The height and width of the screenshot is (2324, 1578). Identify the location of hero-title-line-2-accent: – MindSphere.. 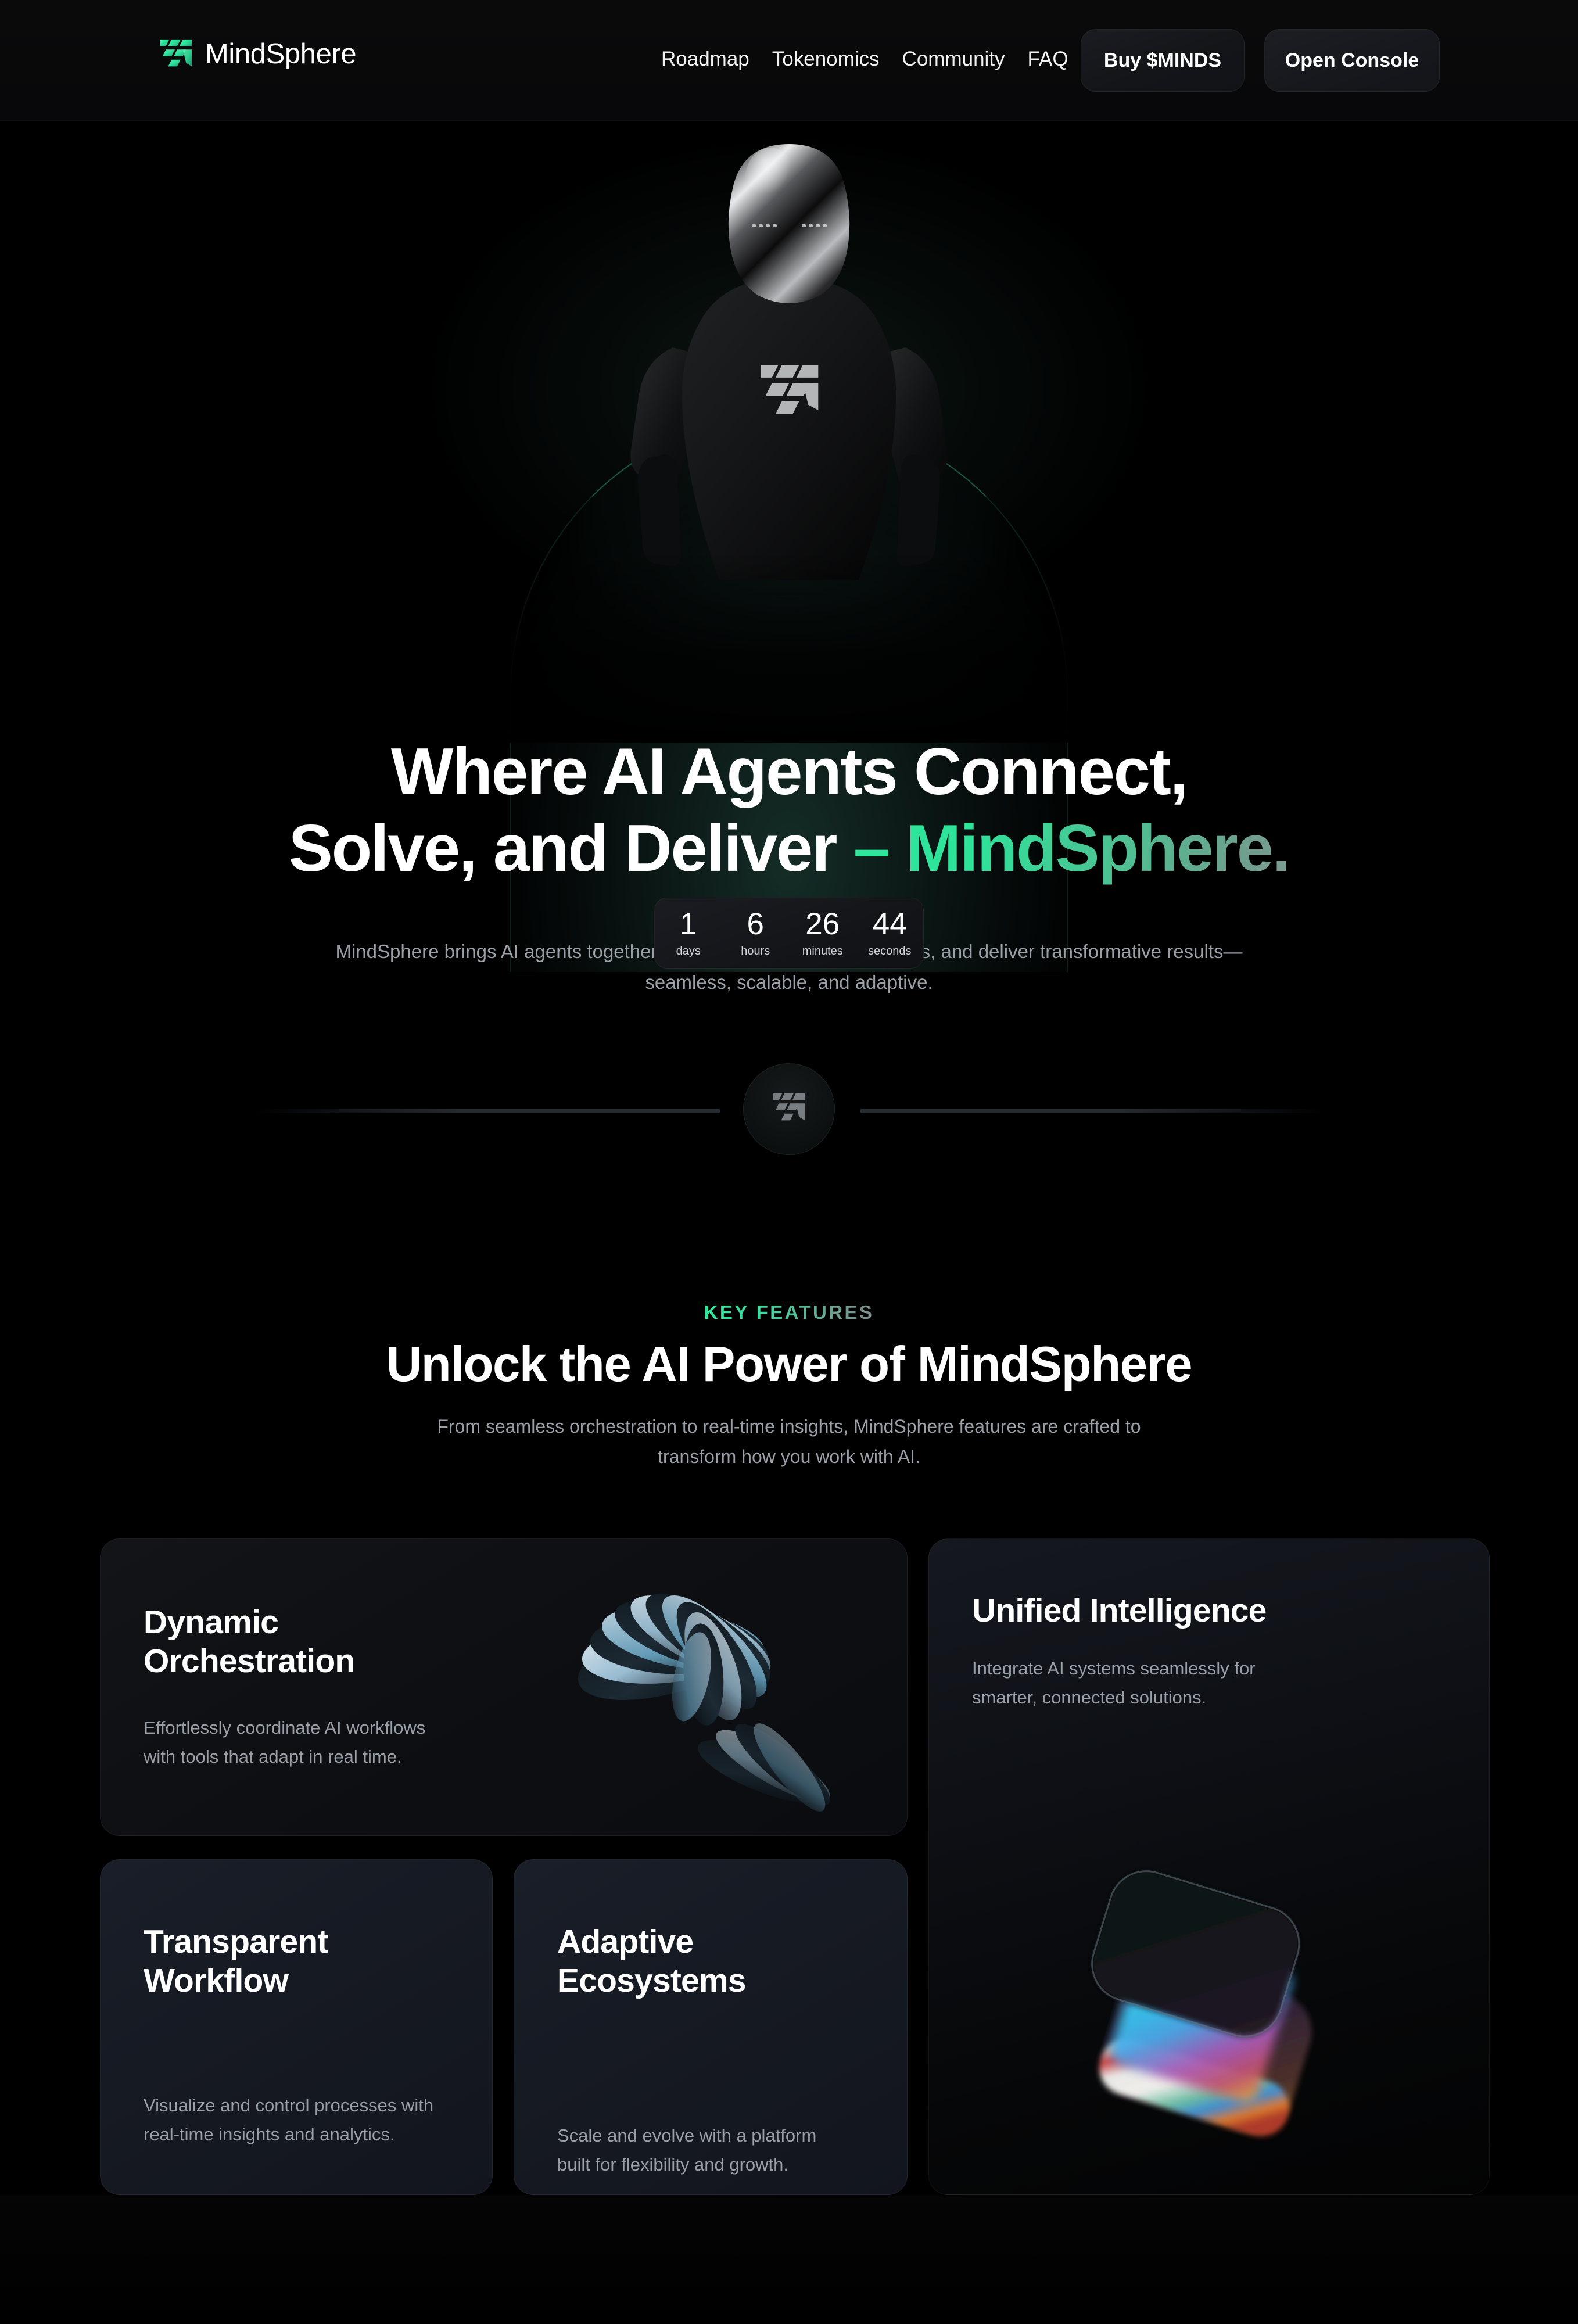
(1072, 849).